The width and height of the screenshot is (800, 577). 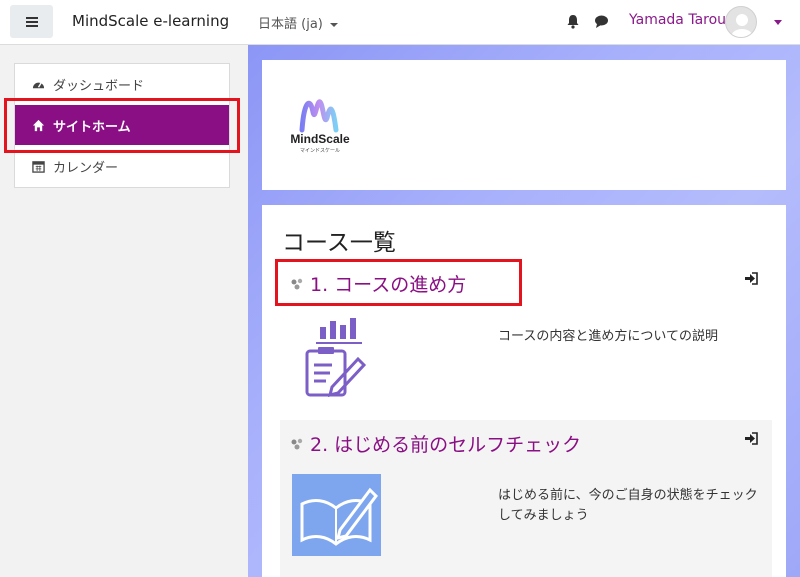 I want to click on user-silhouette-icon, so click(x=742, y=25).